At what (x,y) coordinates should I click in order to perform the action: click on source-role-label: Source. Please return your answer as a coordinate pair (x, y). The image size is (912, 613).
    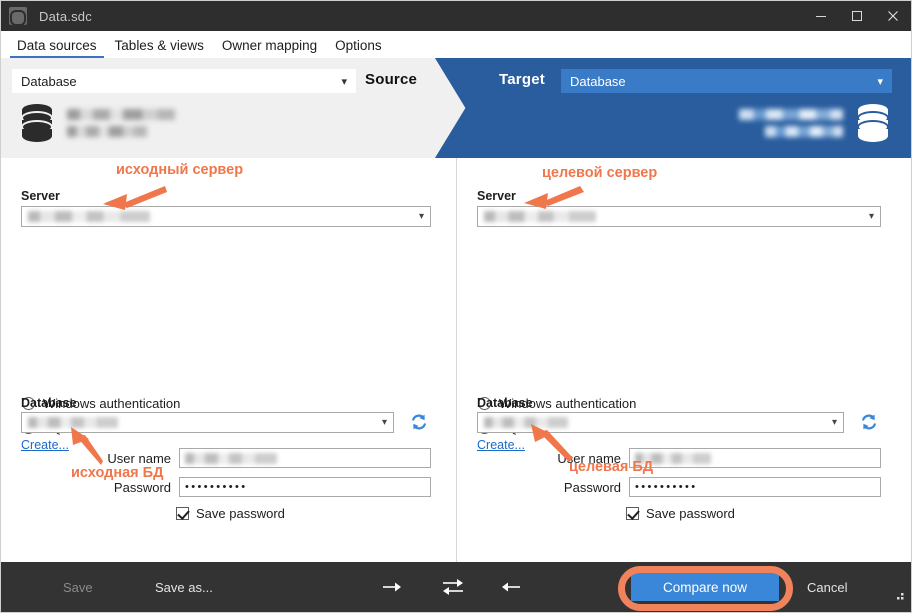
    Looking at the image, I should click on (391, 79).